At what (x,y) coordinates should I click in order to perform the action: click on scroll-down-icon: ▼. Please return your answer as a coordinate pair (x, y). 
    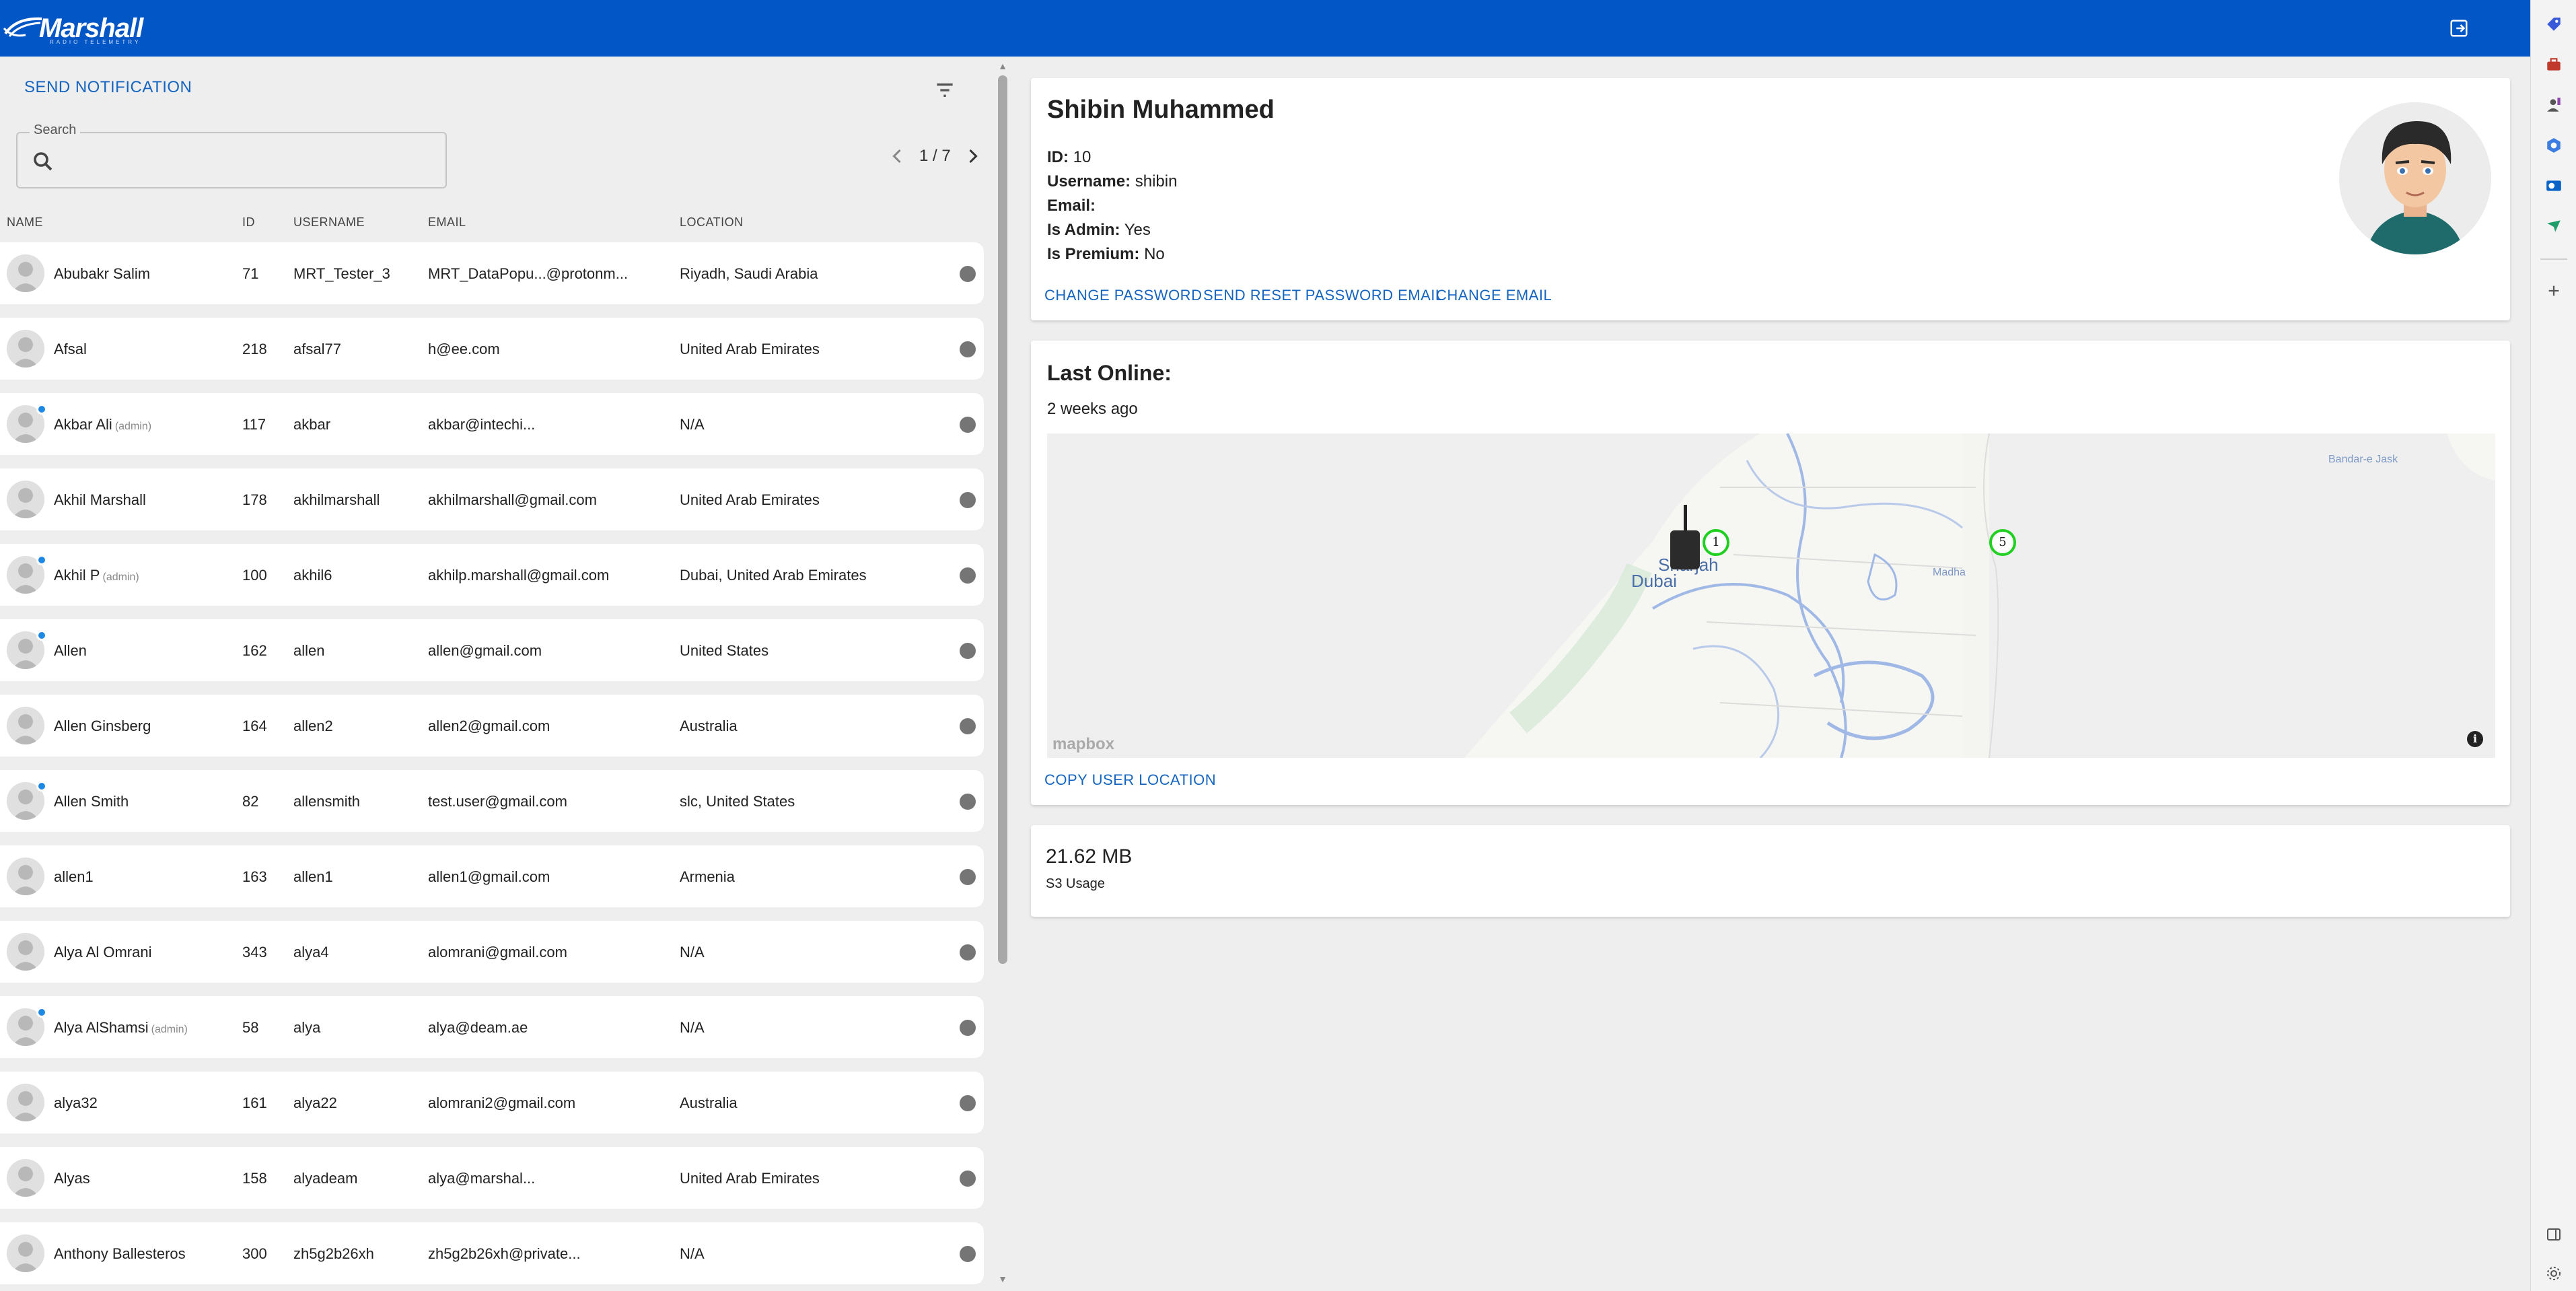
    Looking at the image, I should click on (1002, 1278).